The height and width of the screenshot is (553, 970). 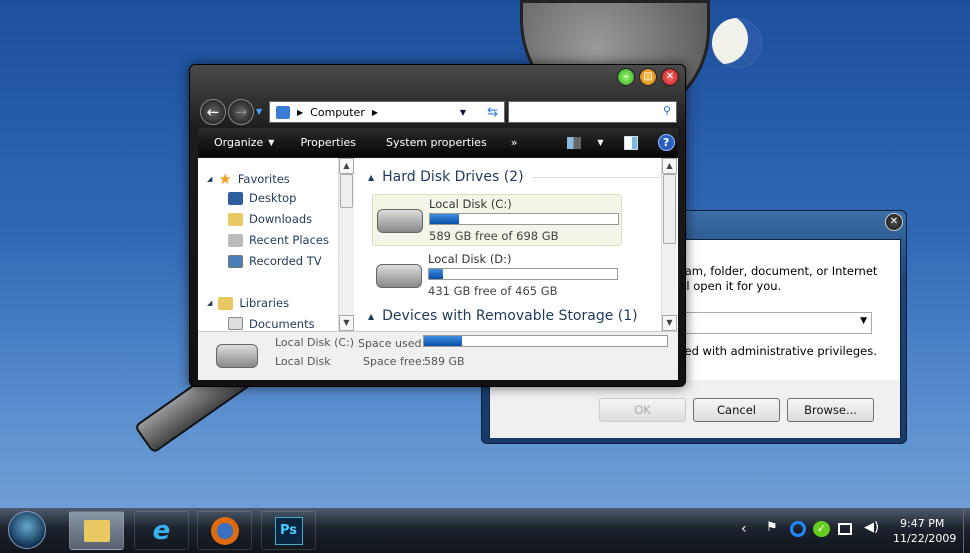 What do you see at coordinates (288, 530) in the screenshot?
I see `taskbar-photoshop: Ps` at bounding box center [288, 530].